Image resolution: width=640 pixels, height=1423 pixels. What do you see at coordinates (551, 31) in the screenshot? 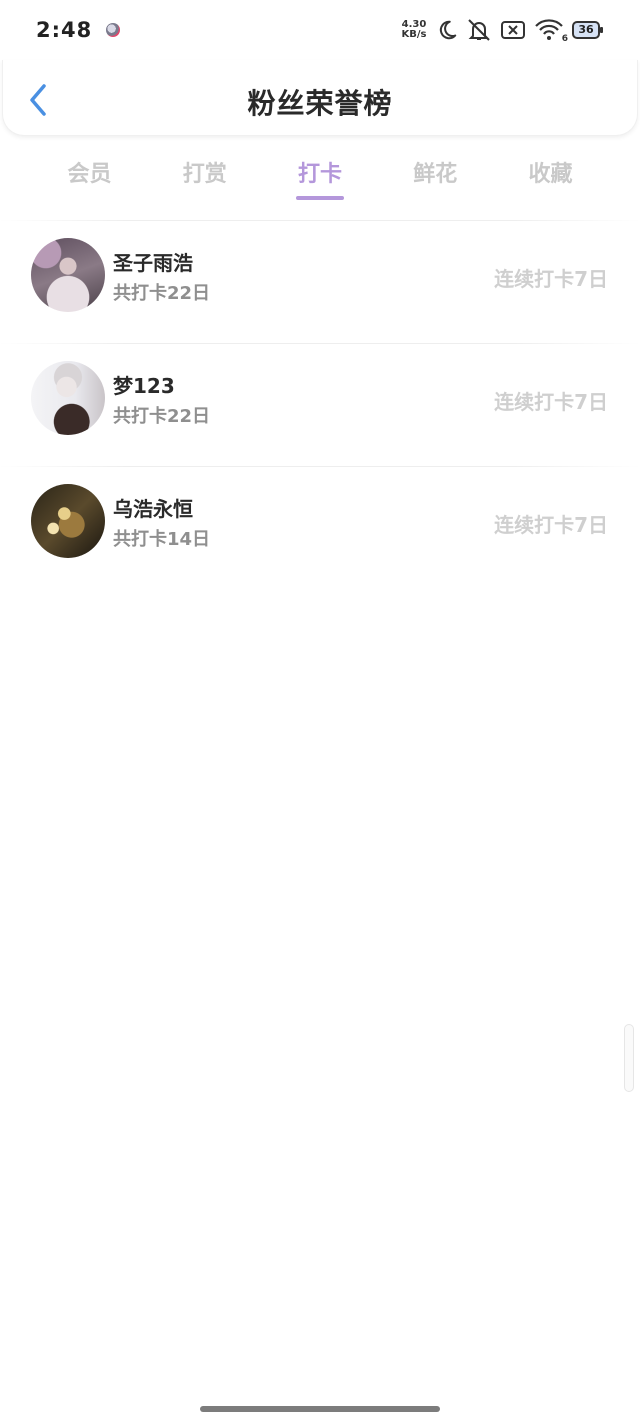
I see `wifi-icon: 6` at bounding box center [551, 31].